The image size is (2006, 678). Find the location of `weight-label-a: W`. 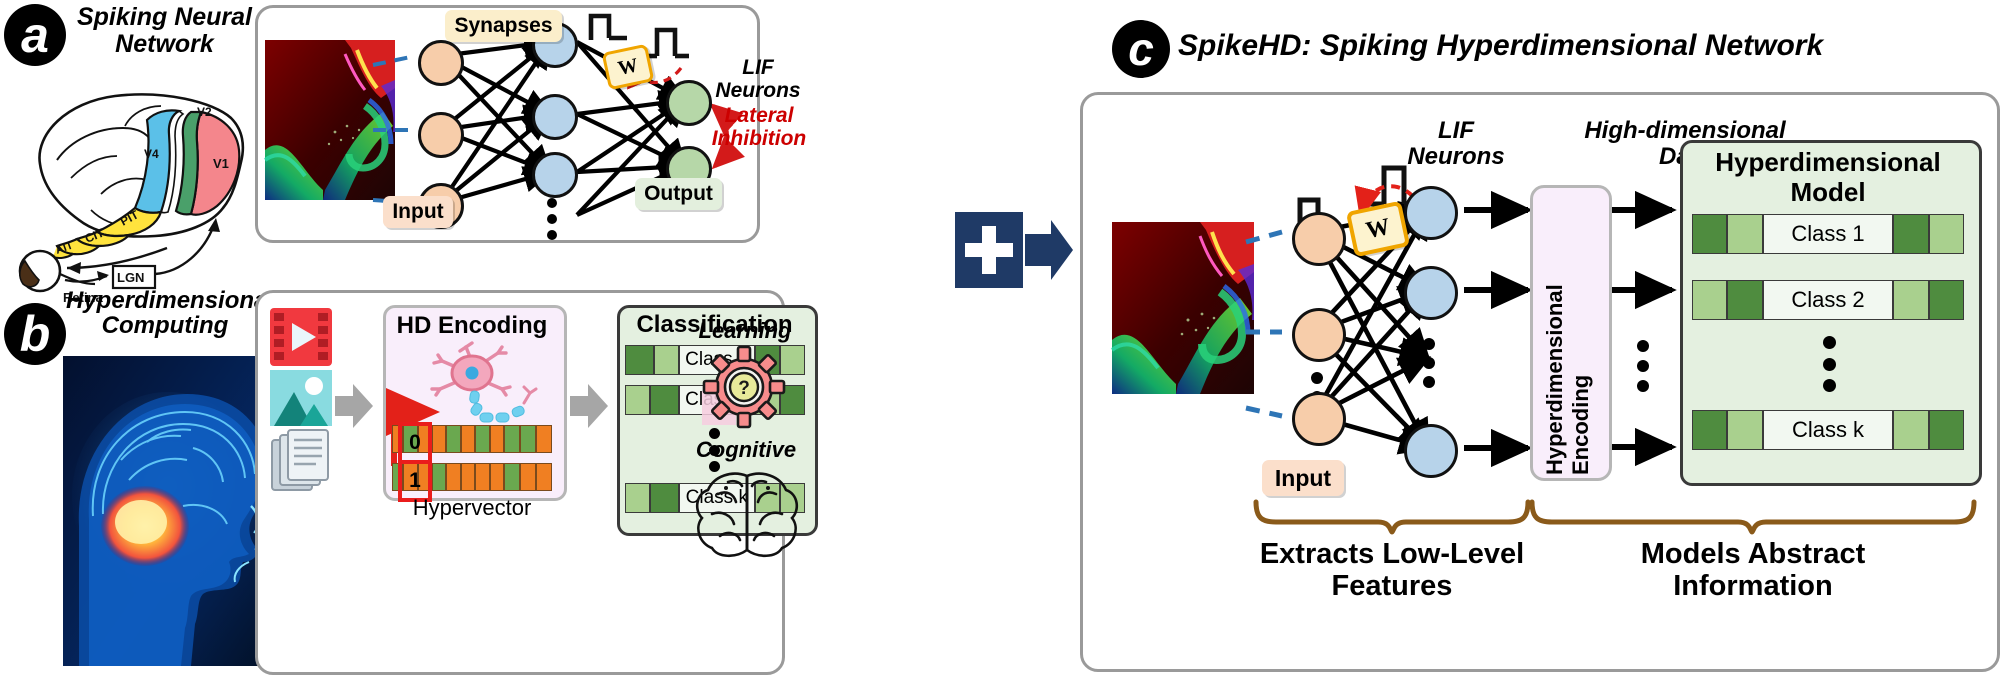

weight-label-a: W is located at coordinates (627, 66).